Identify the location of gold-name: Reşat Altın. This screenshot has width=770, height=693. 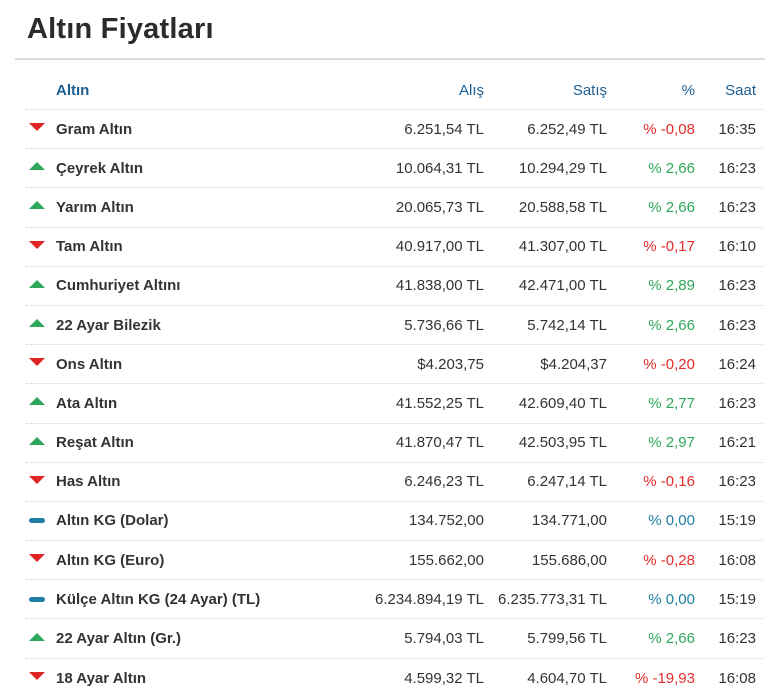
(95, 443).